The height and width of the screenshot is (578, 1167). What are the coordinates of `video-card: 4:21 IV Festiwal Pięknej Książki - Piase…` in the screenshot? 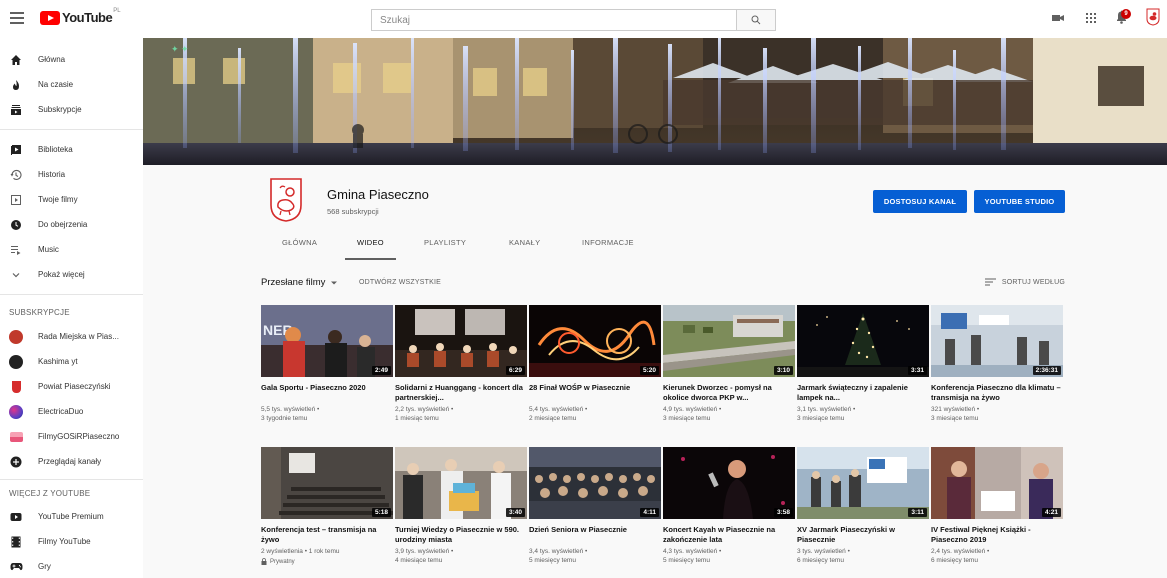 It's located at (997, 506).